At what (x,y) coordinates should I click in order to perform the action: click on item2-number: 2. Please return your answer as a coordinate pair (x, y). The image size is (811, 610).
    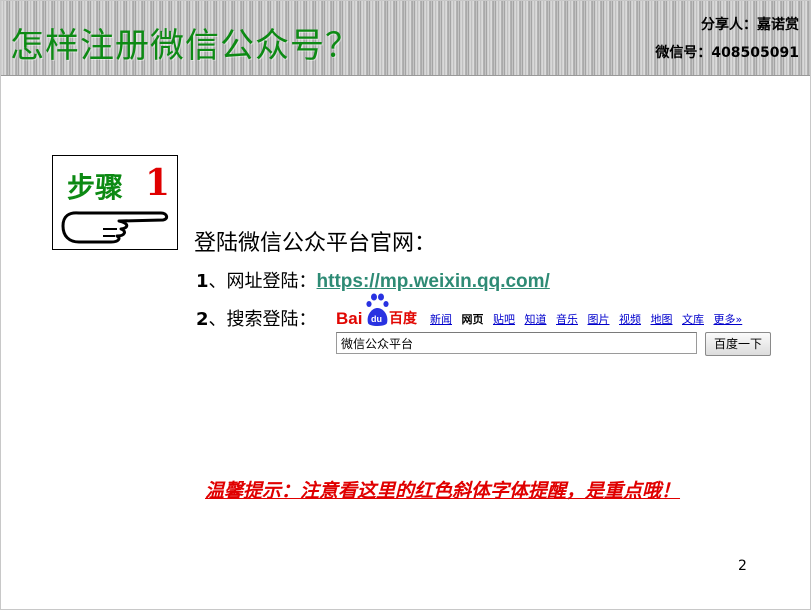
    Looking at the image, I should click on (202, 319).